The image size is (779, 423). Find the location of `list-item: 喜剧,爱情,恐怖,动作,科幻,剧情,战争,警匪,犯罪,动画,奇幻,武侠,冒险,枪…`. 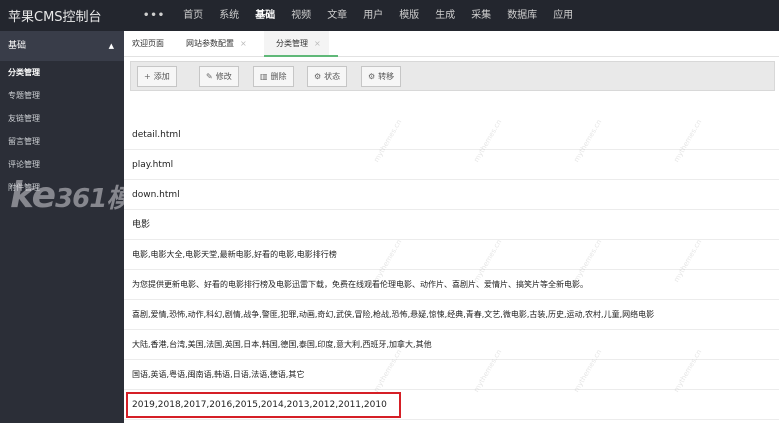

list-item: 喜剧,爱情,恐怖,动作,科幻,剧情,战争,警匪,犯罪,动画,奇幻,武侠,冒险,枪… is located at coordinates (451, 315).